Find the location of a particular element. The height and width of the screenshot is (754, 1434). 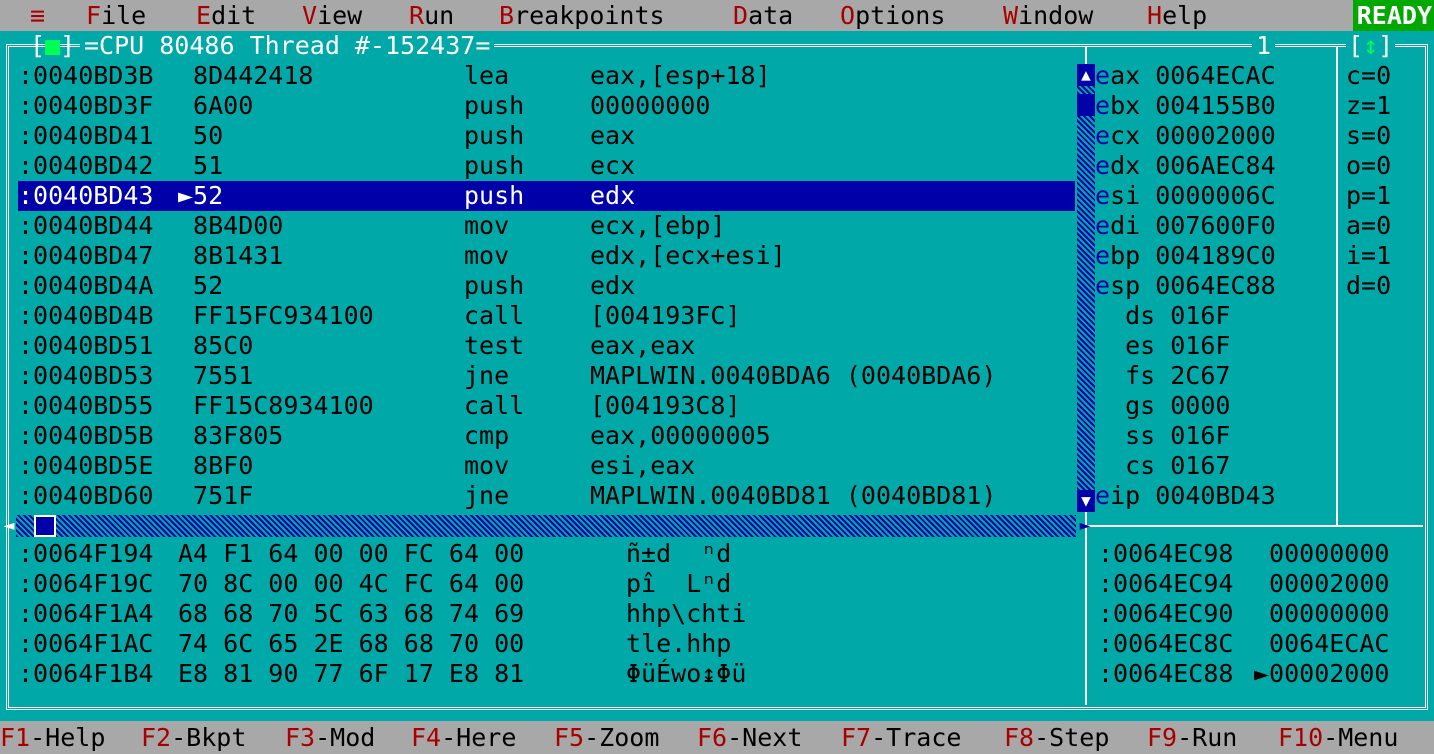

dump-row: :0064F1A4 68 68 70 5C 63 68 74 69 hhp\chti is located at coordinates (548, 614).